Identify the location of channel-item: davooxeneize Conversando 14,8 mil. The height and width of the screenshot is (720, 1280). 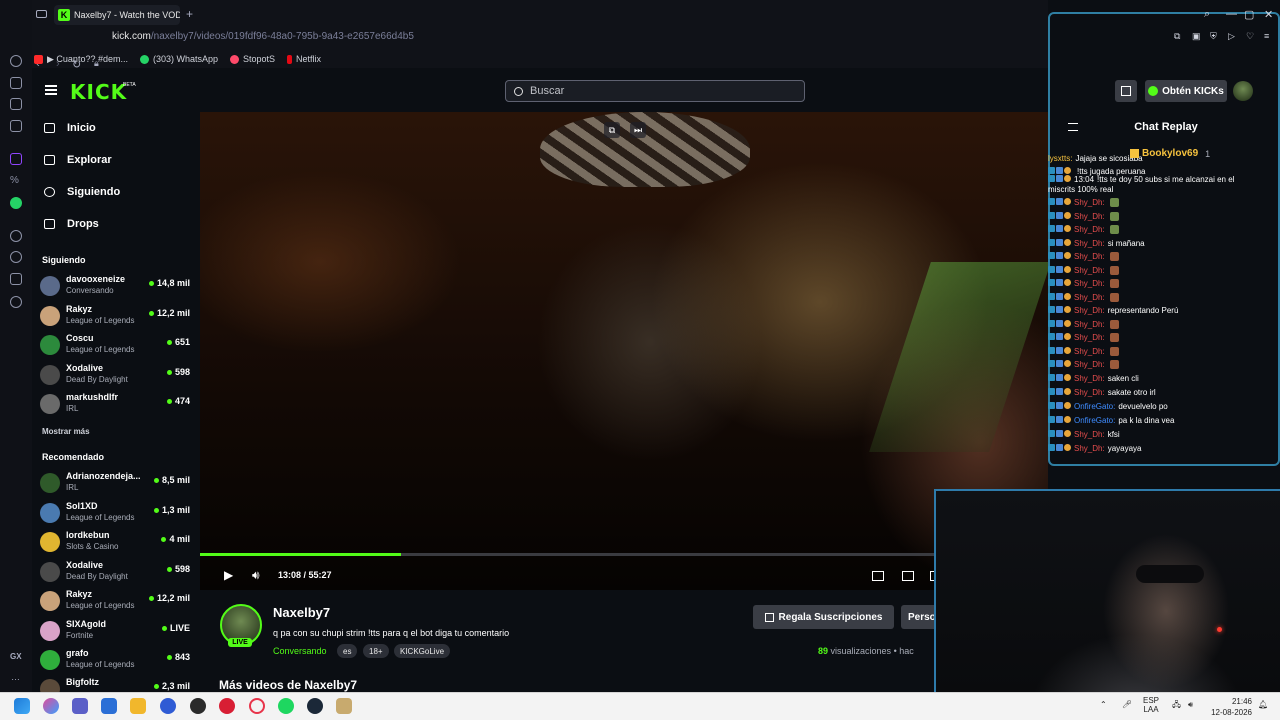
(115, 285).